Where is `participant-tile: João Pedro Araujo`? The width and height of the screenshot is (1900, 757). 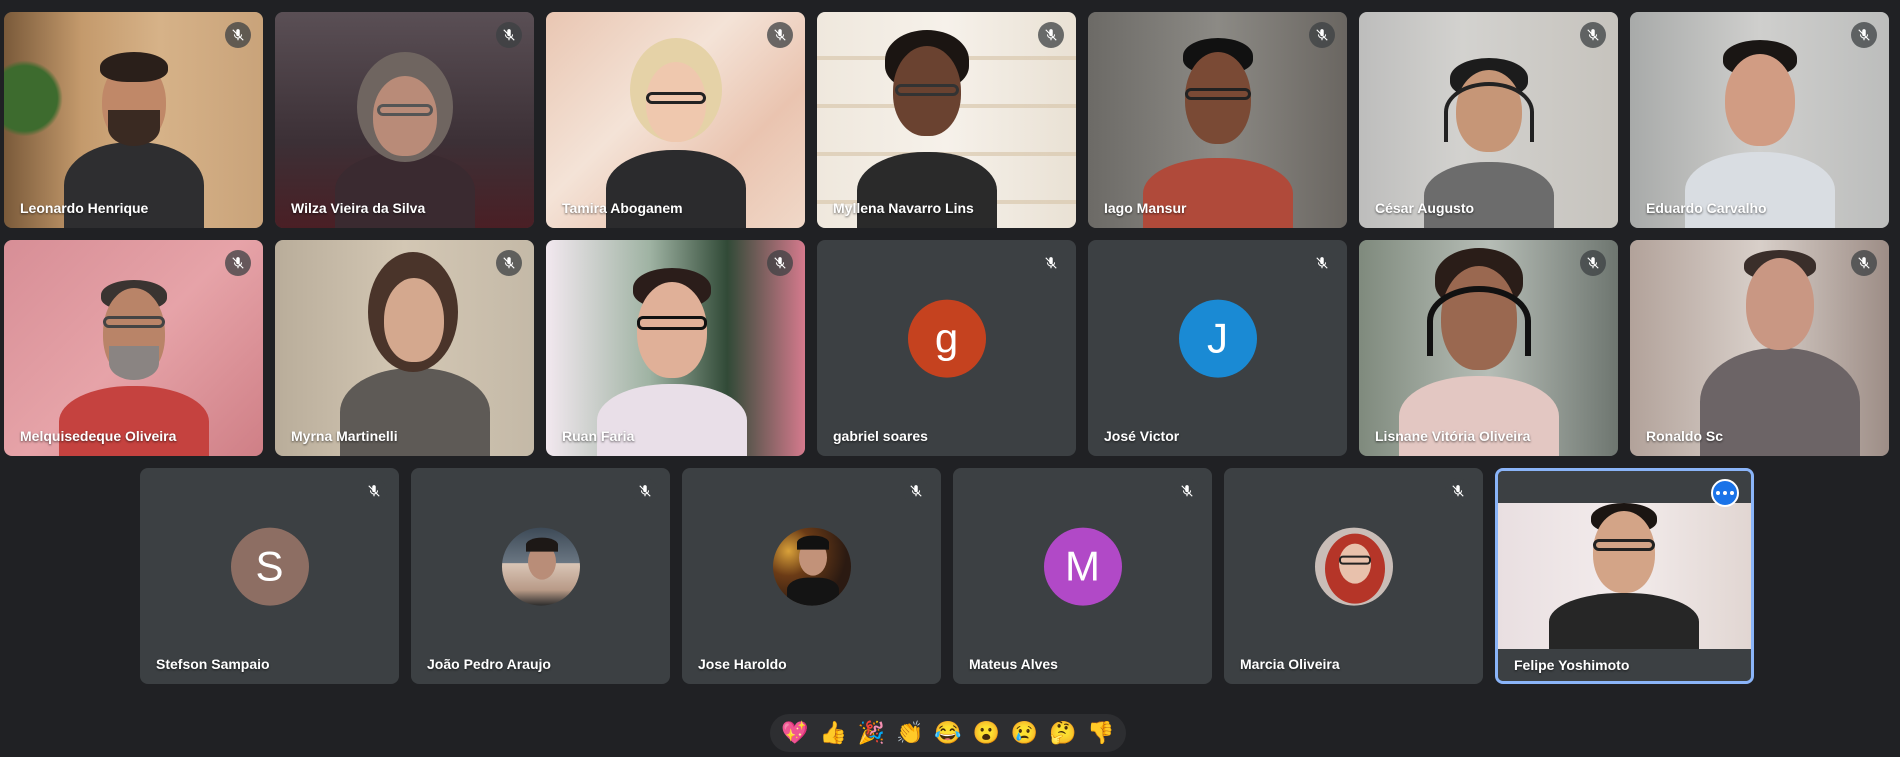 participant-tile: João Pedro Araujo is located at coordinates (540, 576).